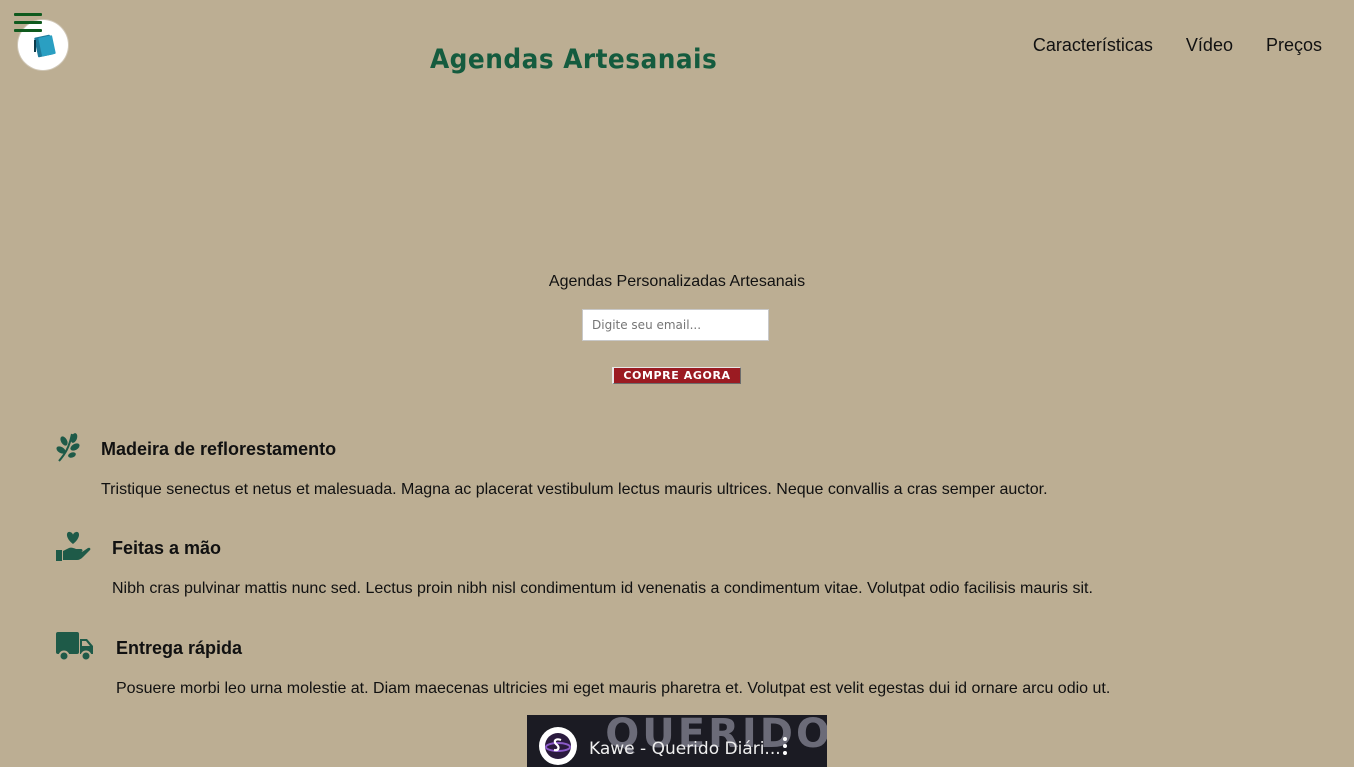 The width and height of the screenshot is (1354, 767). I want to click on email-field, so click(675, 325).